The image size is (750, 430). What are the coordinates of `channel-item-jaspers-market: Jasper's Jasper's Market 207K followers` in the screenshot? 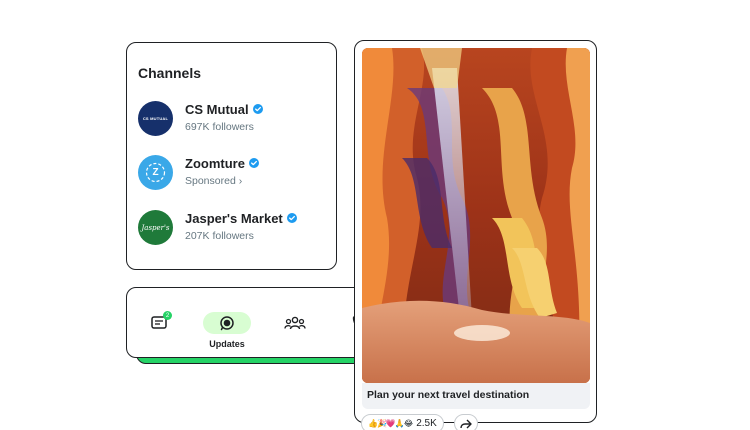 It's located at (233, 230).